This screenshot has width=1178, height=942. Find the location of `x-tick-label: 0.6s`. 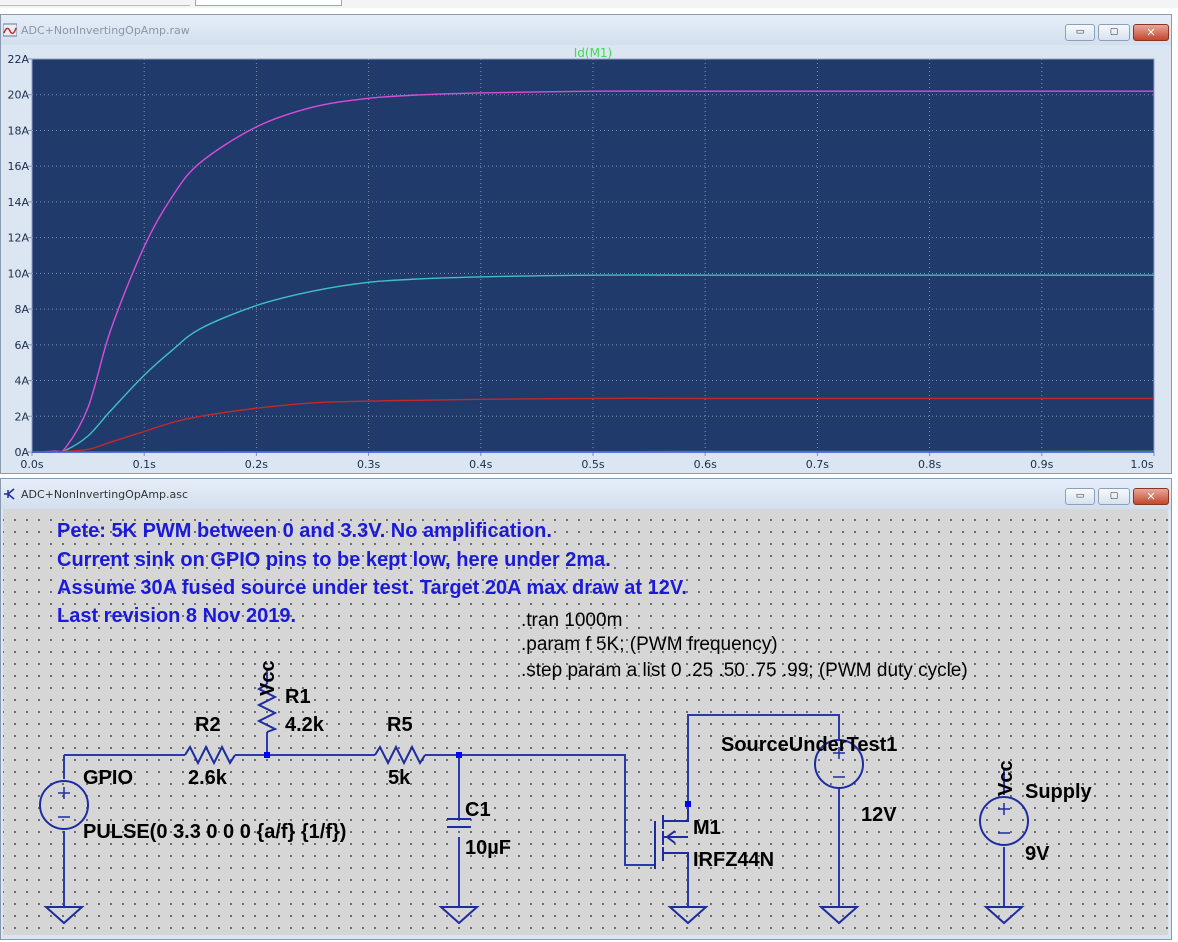

x-tick-label: 0.6s is located at coordinates (705, 464).